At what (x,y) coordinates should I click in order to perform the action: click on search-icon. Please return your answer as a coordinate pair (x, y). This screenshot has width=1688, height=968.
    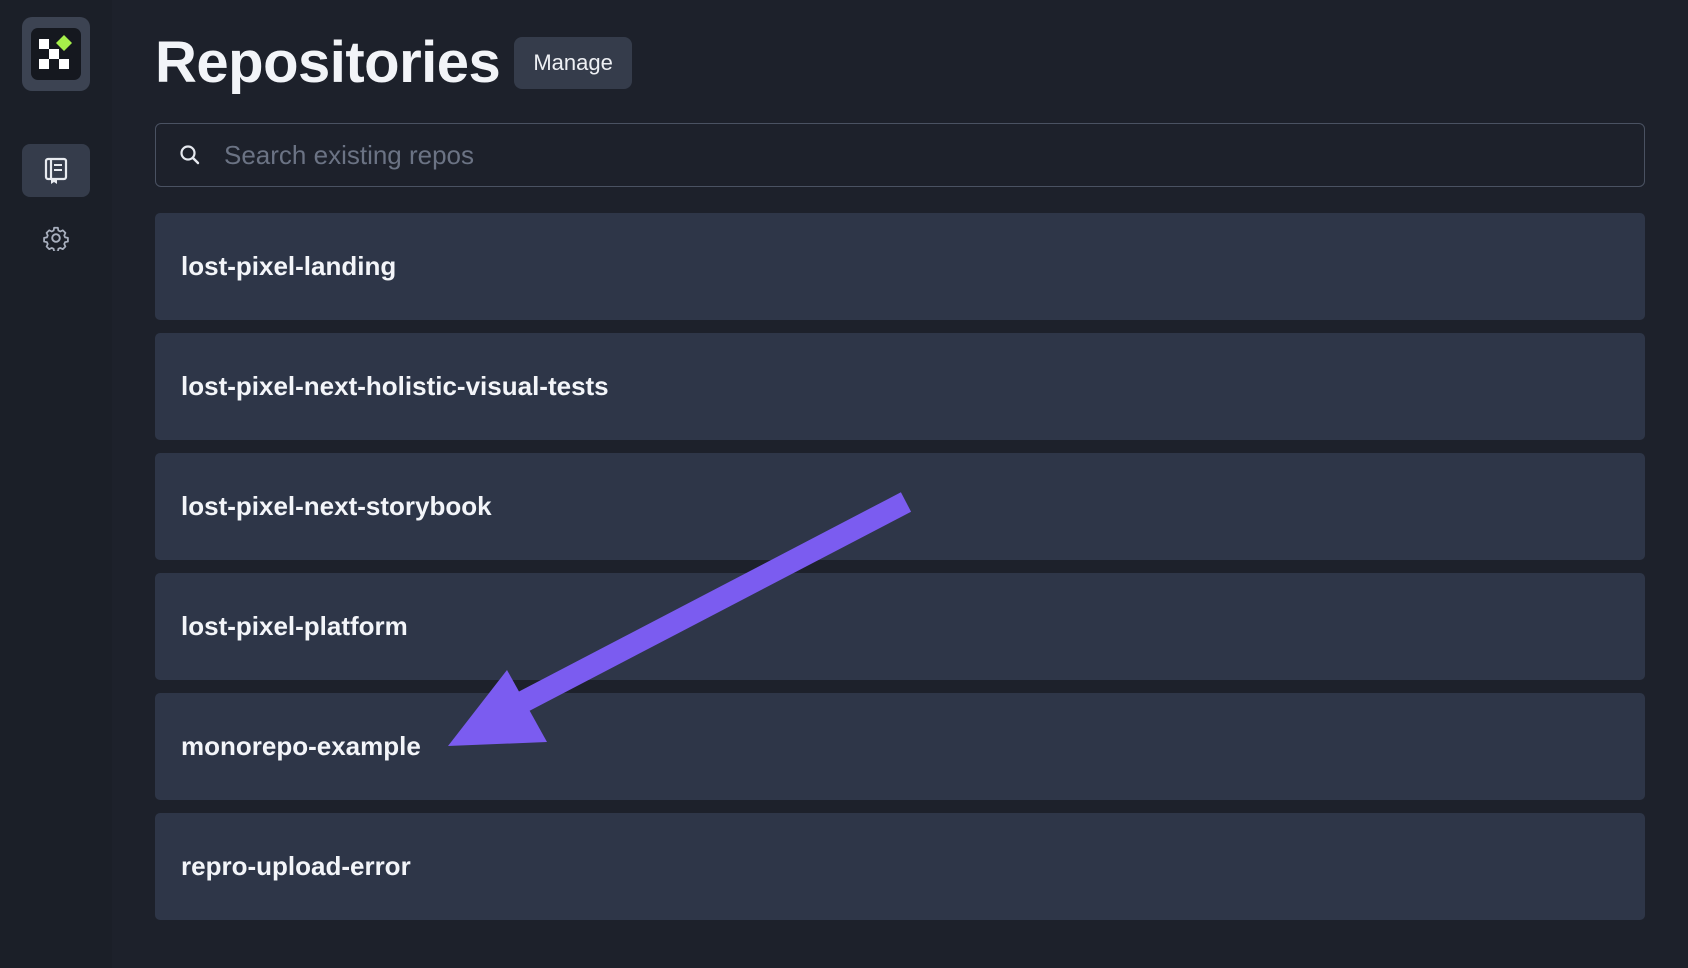
    Looking at the image, I should click on (190, 155).